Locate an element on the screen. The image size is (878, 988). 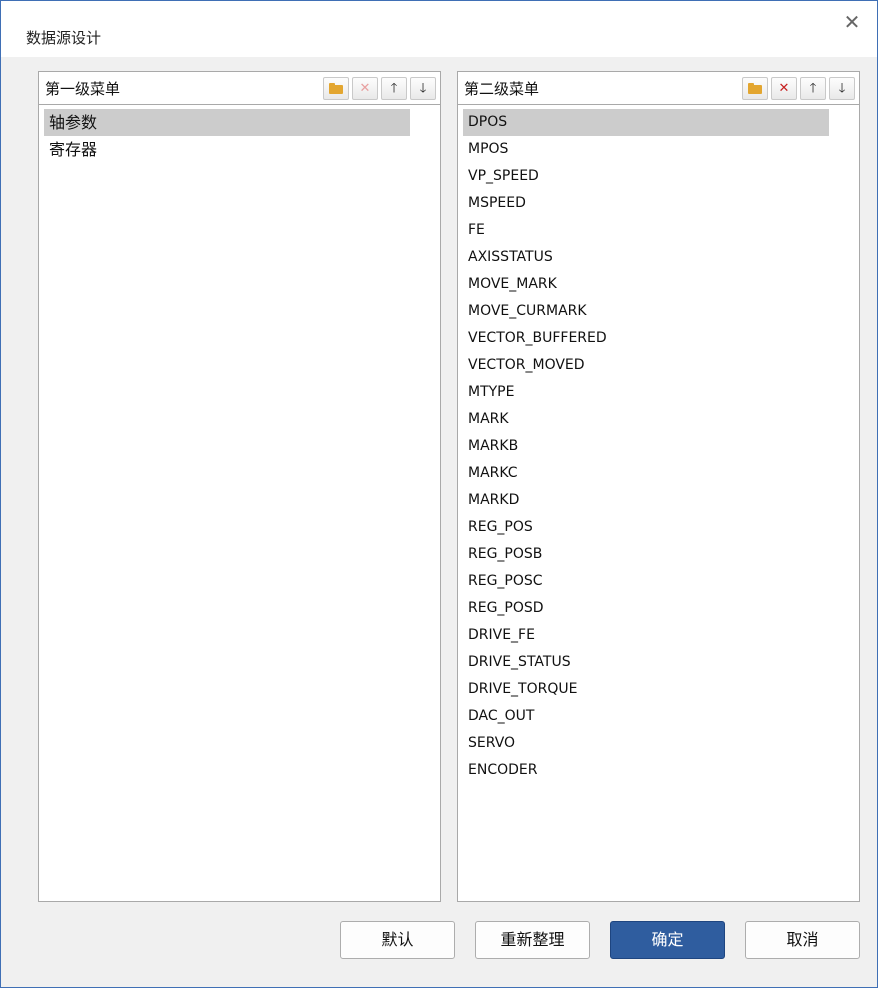
list-item: MTYPE is located at coordinates (646, 392).